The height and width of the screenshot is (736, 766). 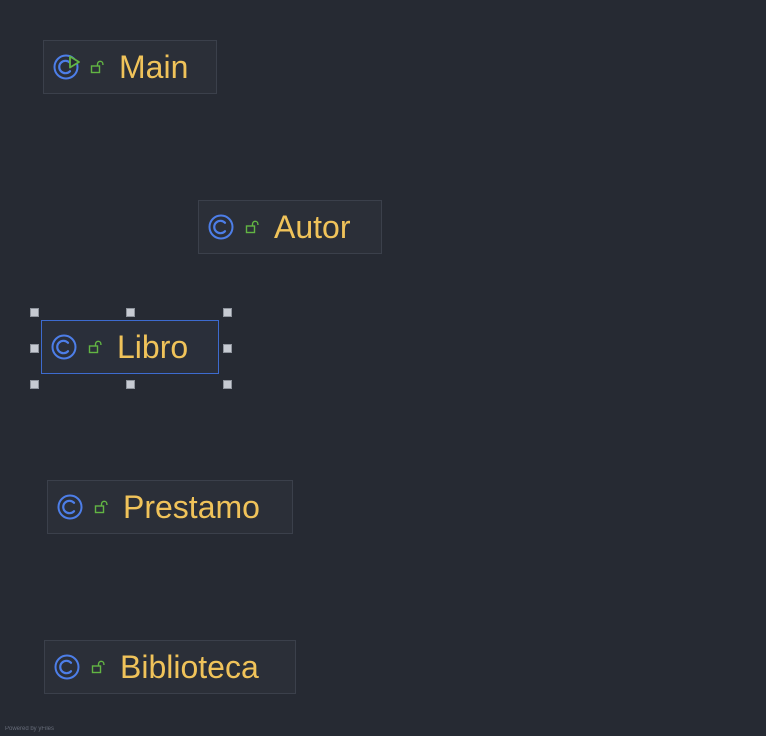 What do you see at coordinates (34, 384) in the screenshot?
I see `resize-handle-bottom-left` at bounding box center [34, 384].